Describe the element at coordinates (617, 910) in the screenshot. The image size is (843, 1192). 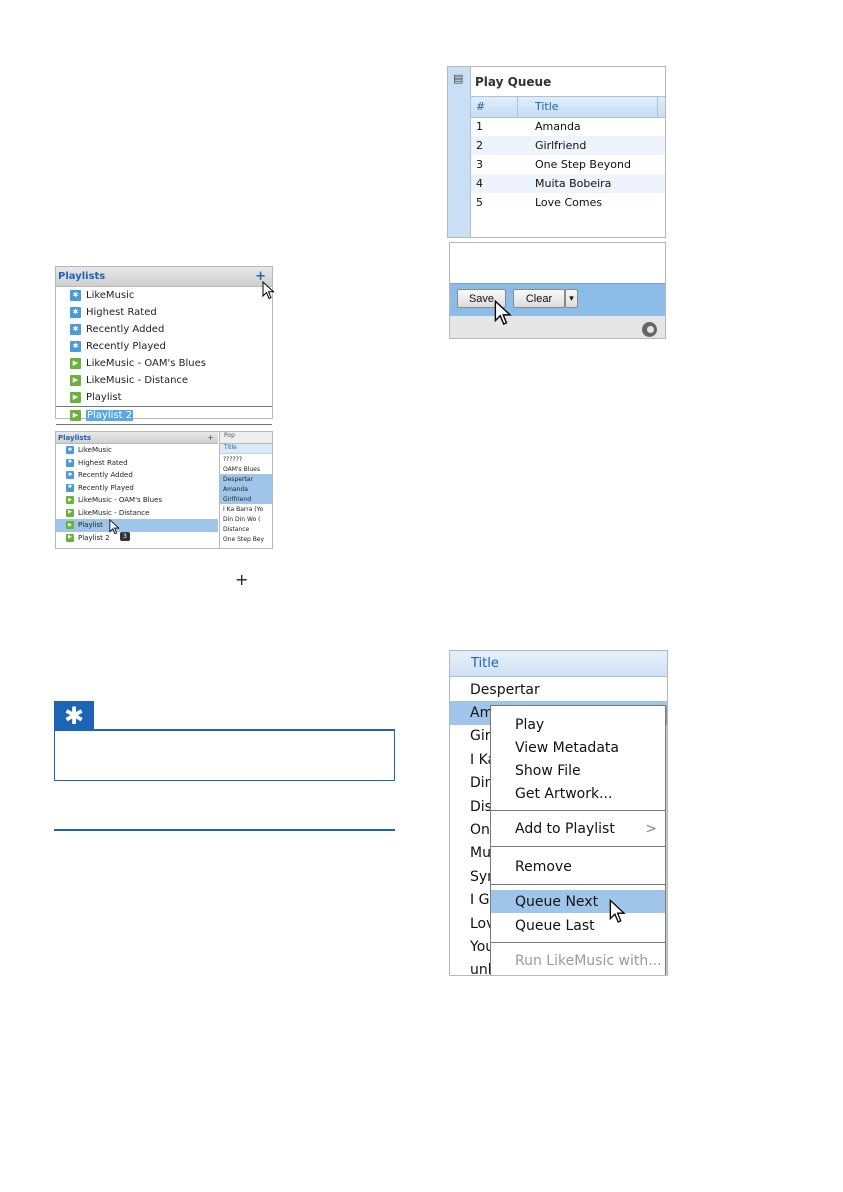
I see `menu-cursor-icon` at that location.